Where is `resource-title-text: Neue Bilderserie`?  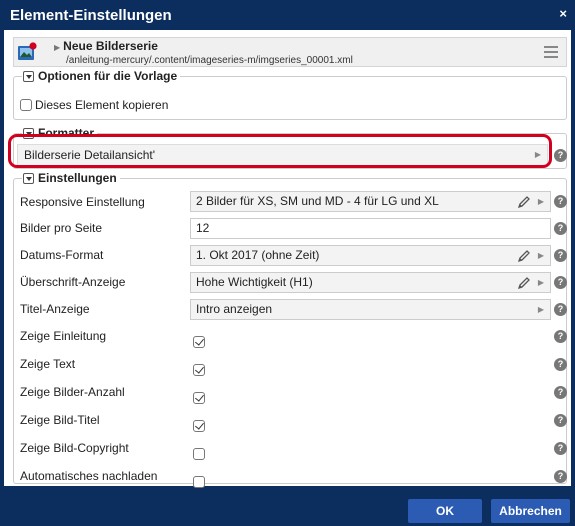
resource-title-text: Neue Bilderserie is located at coordinates (110, 46).